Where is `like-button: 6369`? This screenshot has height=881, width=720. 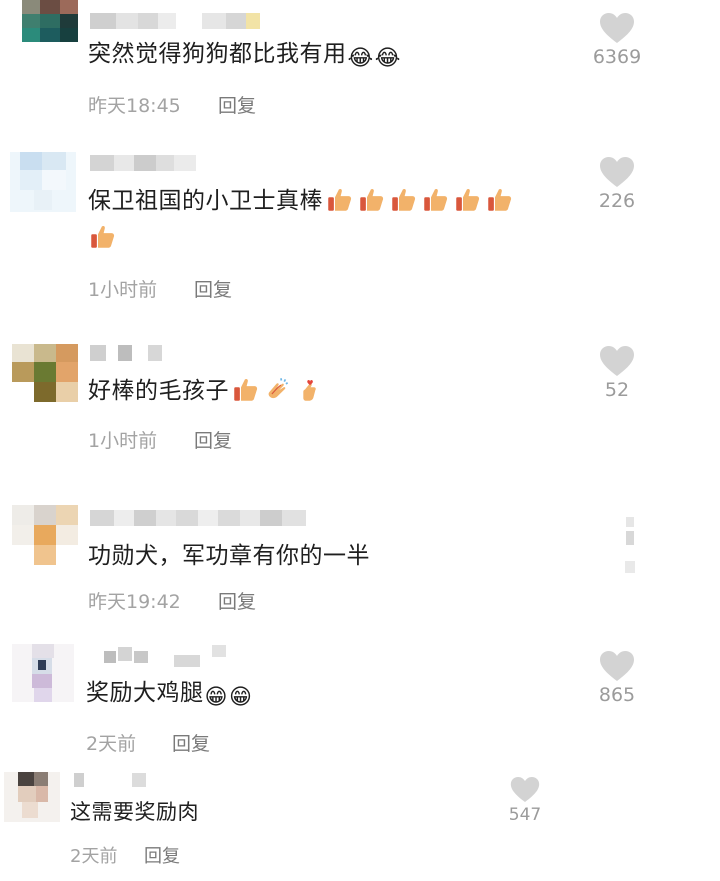 like-button: 6369 is located at coordinates (617, 40).